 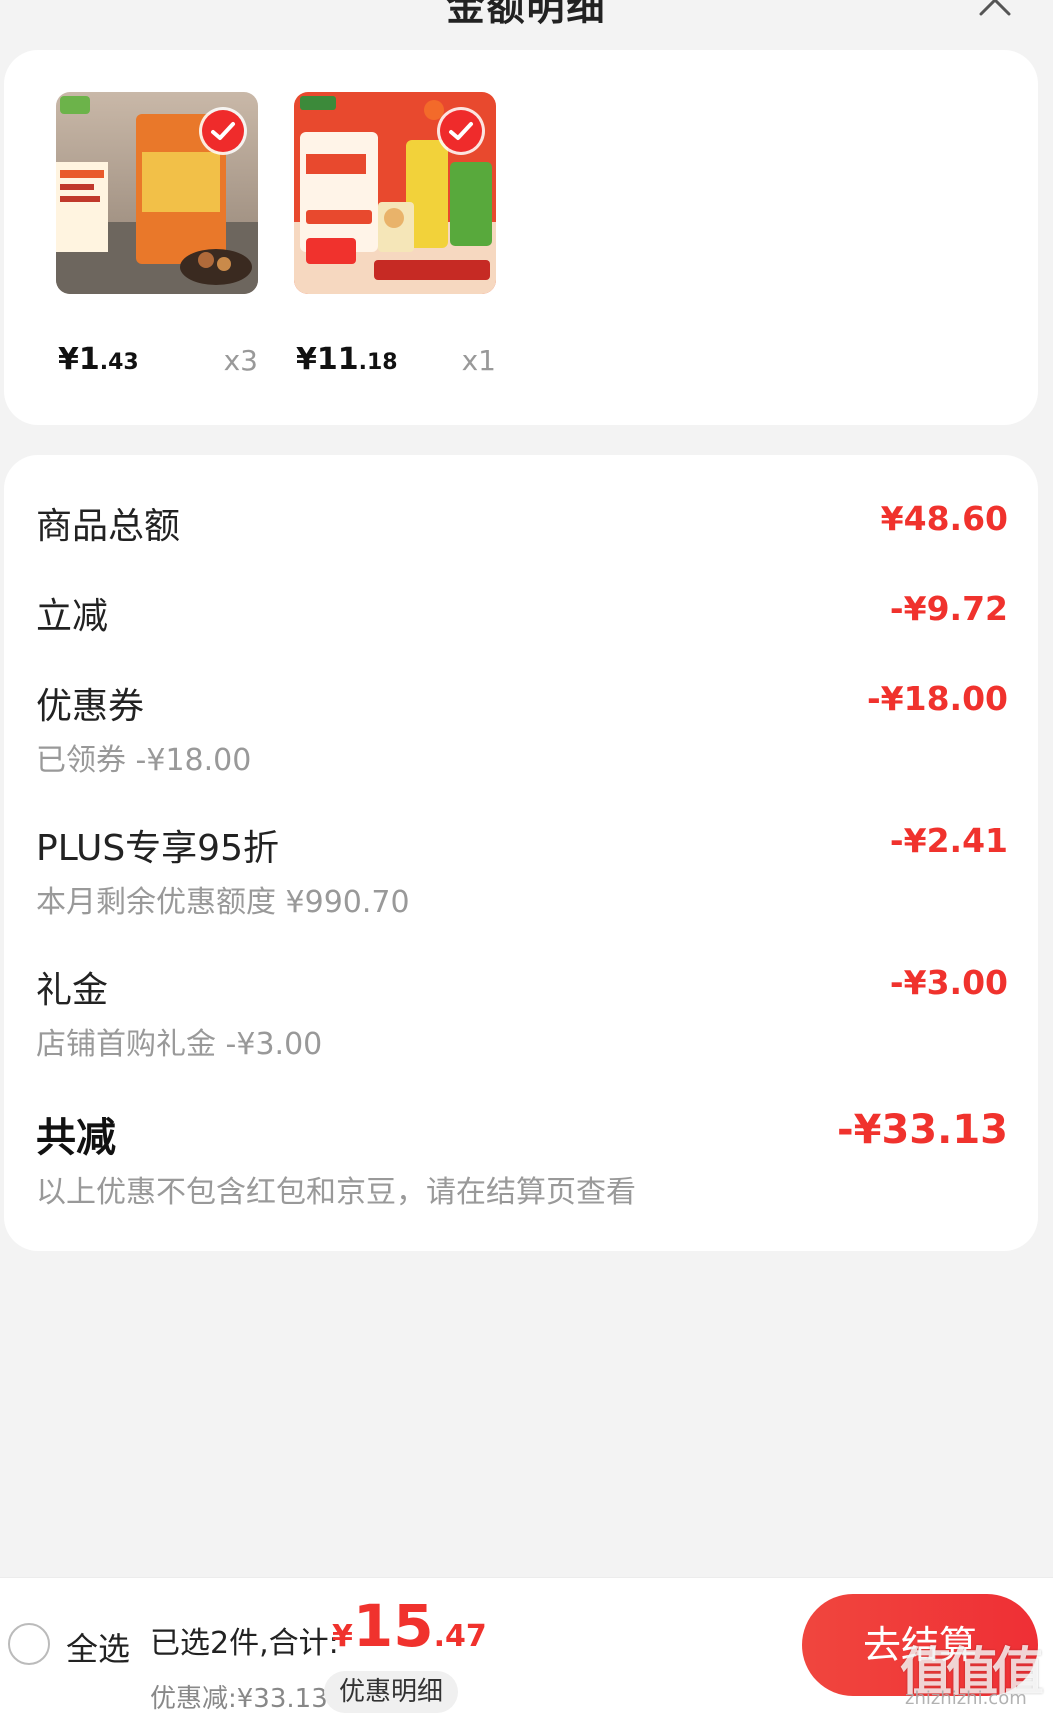 What do you see at coordinates (337, 359) in the screenshot?
I see `price-integer: 11` at bounding box center [337, 359].